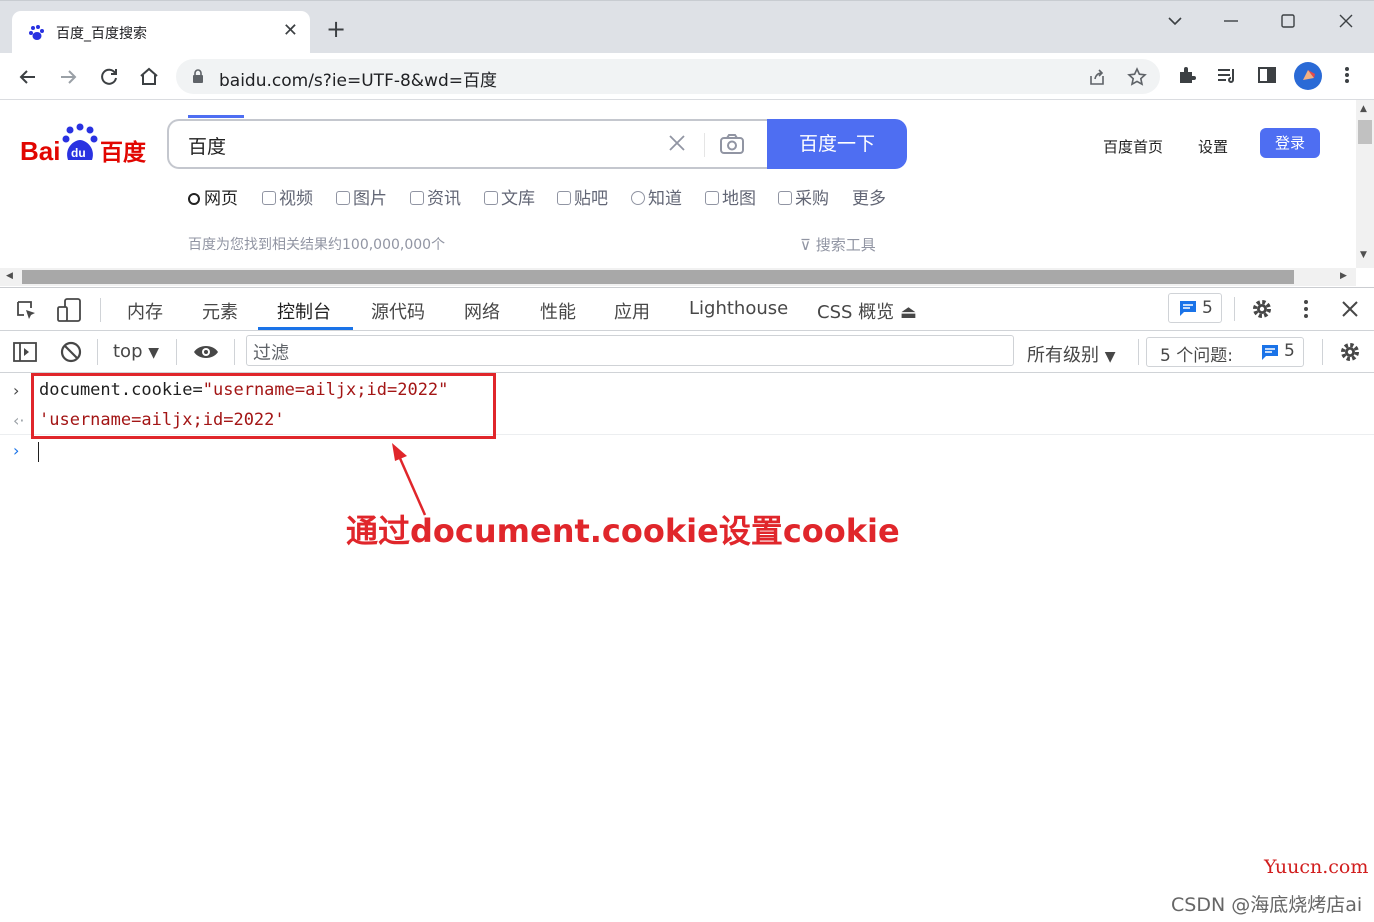 Image resolution: width=1374 pixels, height=922 pixels. I want to click on inspect-element-icon, so click(26, 310).